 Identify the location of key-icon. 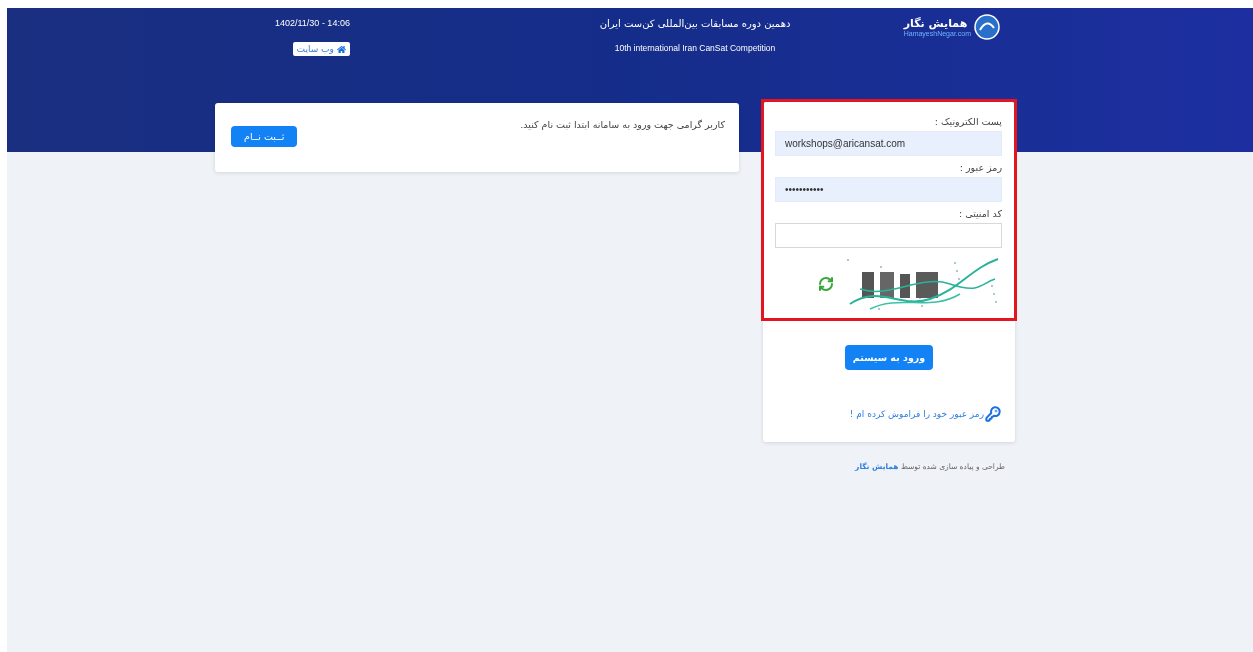
(993, 414).